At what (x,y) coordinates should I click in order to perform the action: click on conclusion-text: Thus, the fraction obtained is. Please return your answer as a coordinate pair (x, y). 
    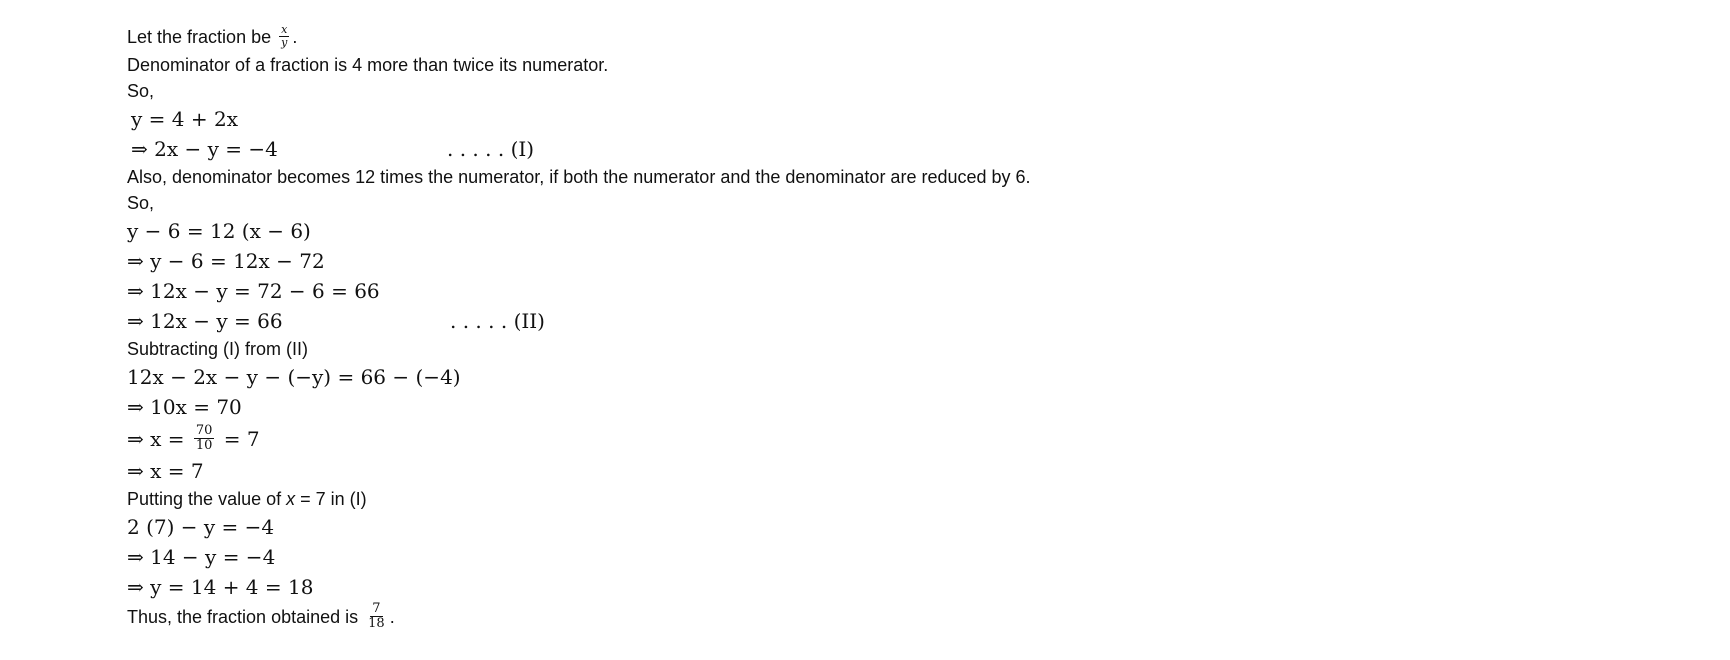
    Looking at the image, I should click on (243, 617).